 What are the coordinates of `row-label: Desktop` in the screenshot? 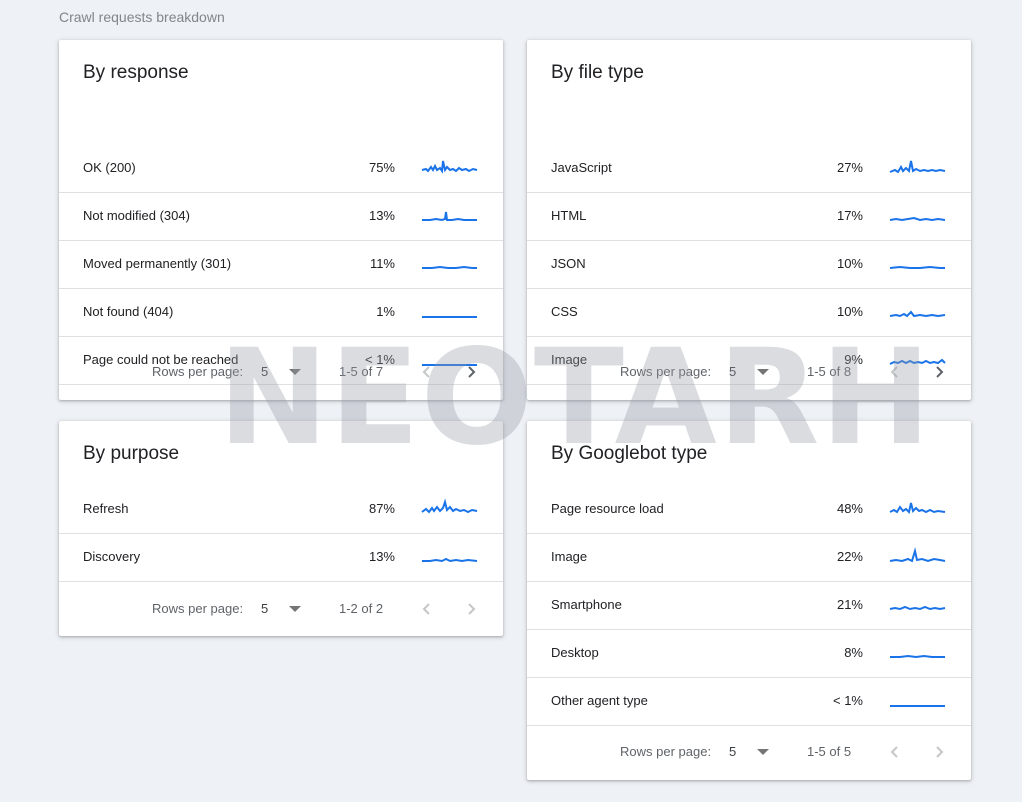 It's located at (575, 652).